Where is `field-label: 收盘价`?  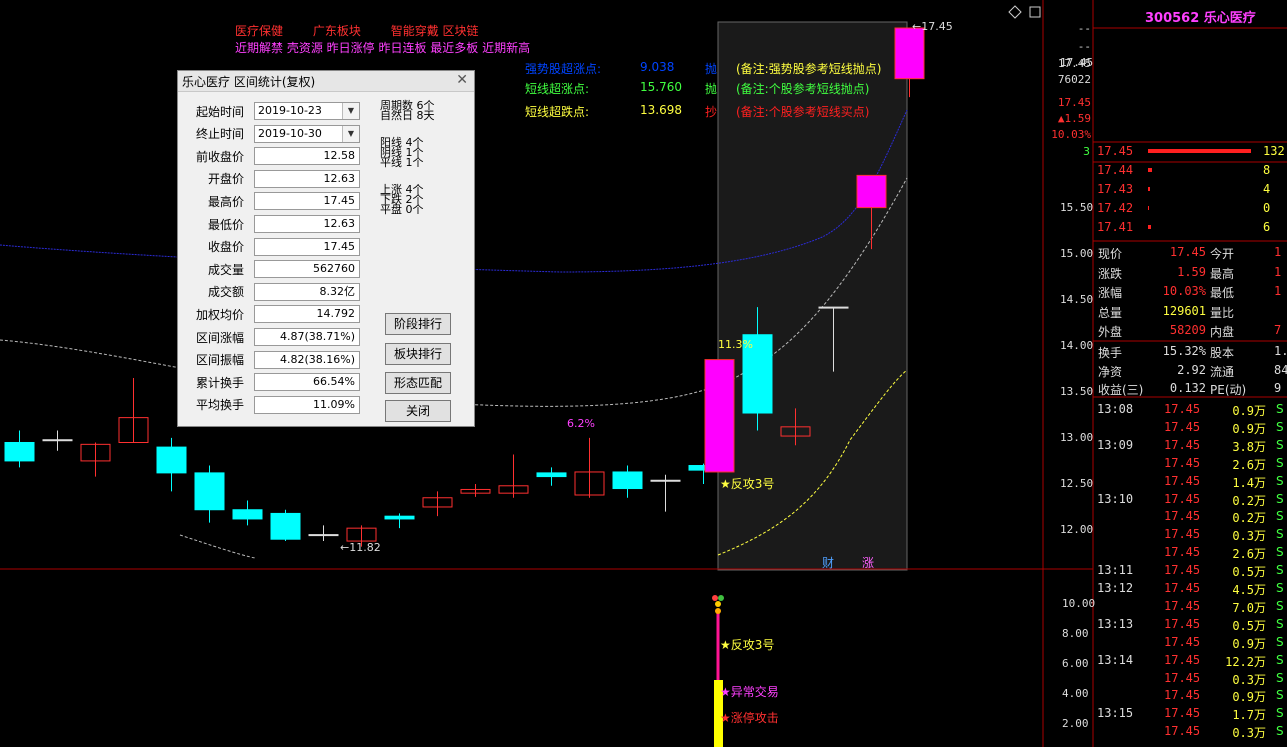 field-label: 收盘价 is located at coordinates (225, 247).